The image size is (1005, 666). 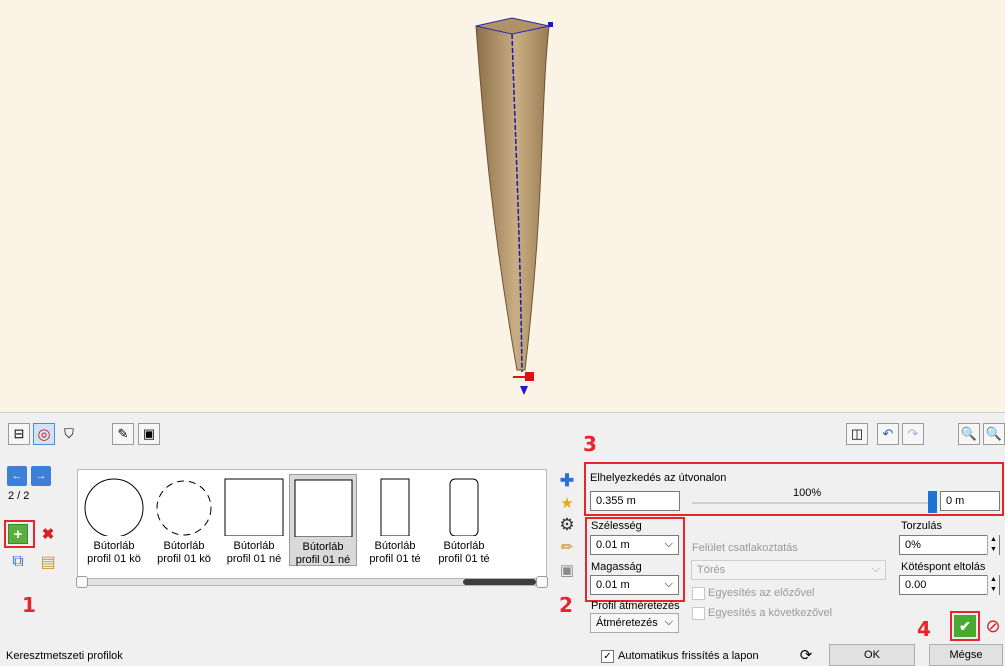 What do you see at coordinates (17, 476) in the screenshot?
I see `previous-arrow-icon: ←` at bounding box center [17, 476].